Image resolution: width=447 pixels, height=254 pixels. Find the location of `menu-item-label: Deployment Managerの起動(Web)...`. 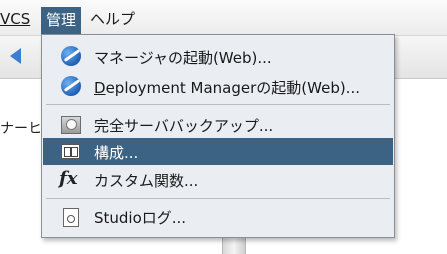

menu-item-label: Deployment Managerの起動(Web)... is located at coordinates (227, 88).